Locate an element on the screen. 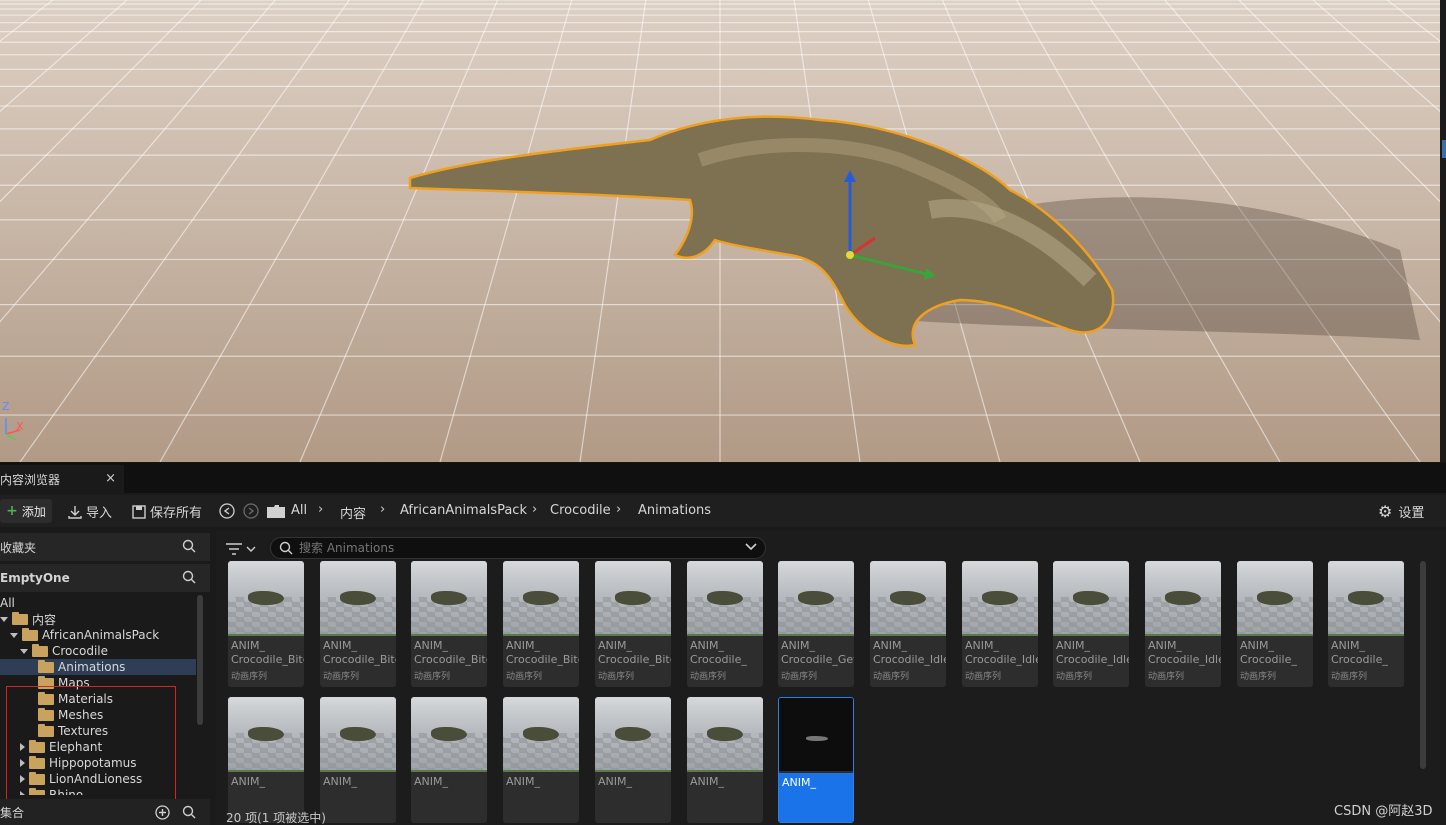  edge-marker is located at coordinates (1444, 149).